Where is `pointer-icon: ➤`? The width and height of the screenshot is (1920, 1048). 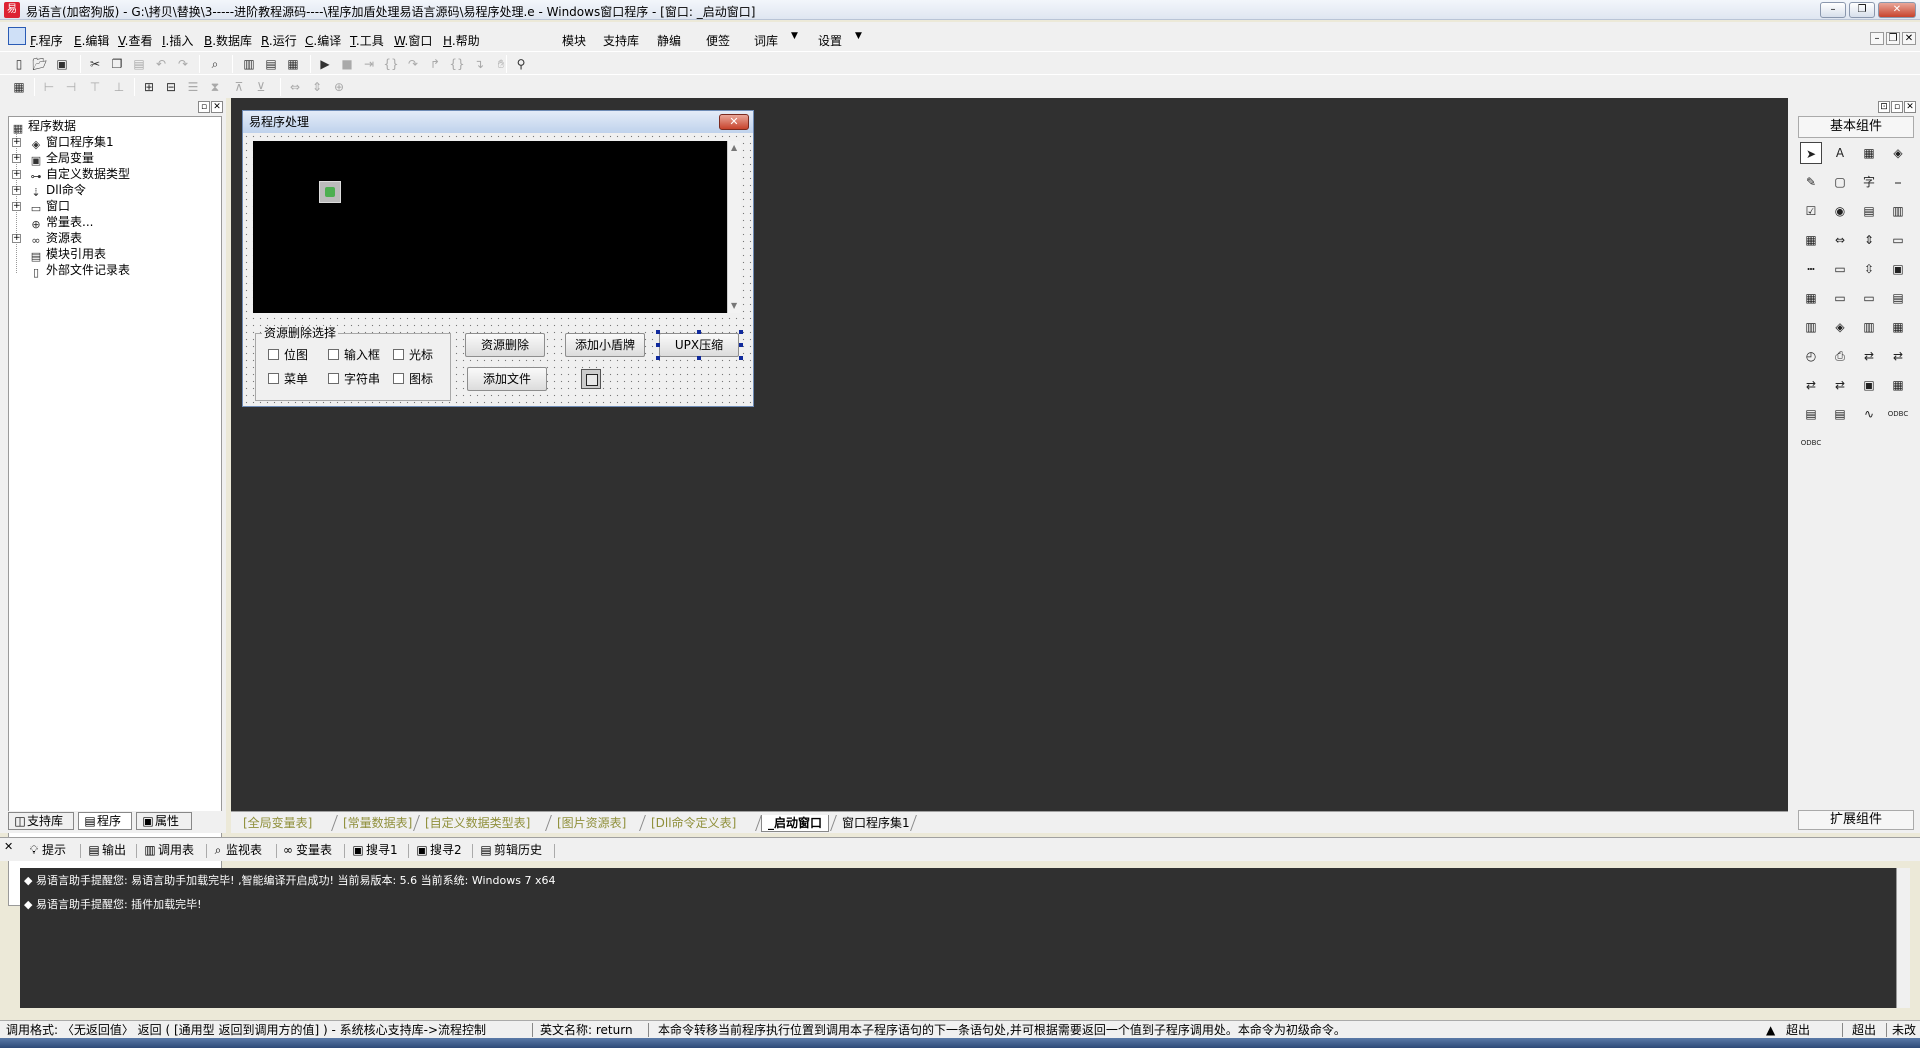 pointer-icon: ➤ is located at coordinates (1811, 153).